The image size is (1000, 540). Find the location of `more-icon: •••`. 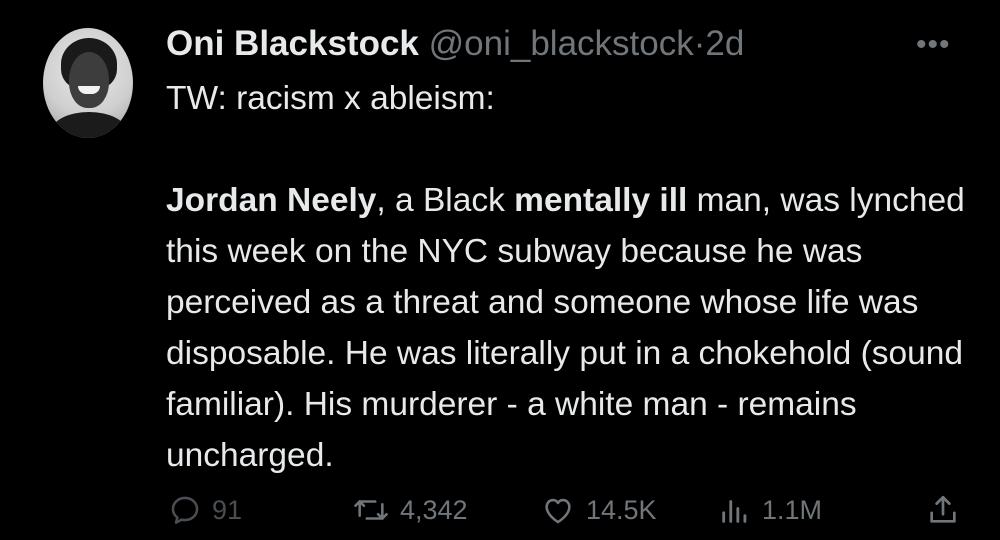

more-icon: ••• is located at coordinates (933, 45).